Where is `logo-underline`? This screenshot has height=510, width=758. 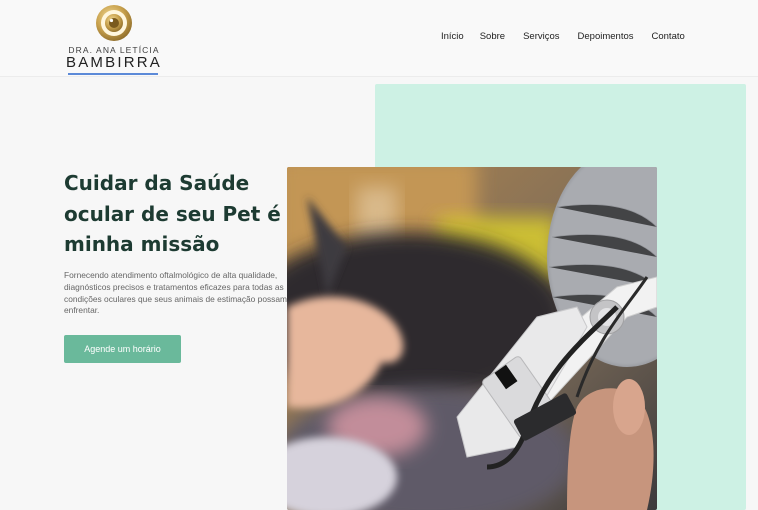 logo-underline is located at coordinates (113, 74).